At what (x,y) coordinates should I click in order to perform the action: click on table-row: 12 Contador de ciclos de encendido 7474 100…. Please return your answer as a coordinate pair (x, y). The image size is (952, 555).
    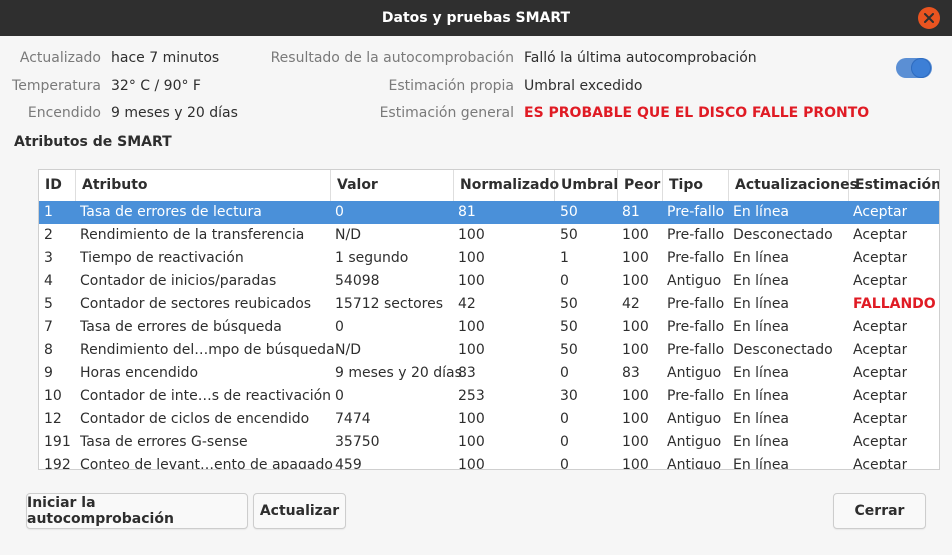
    Looking at the image, I should click on (489, 419).